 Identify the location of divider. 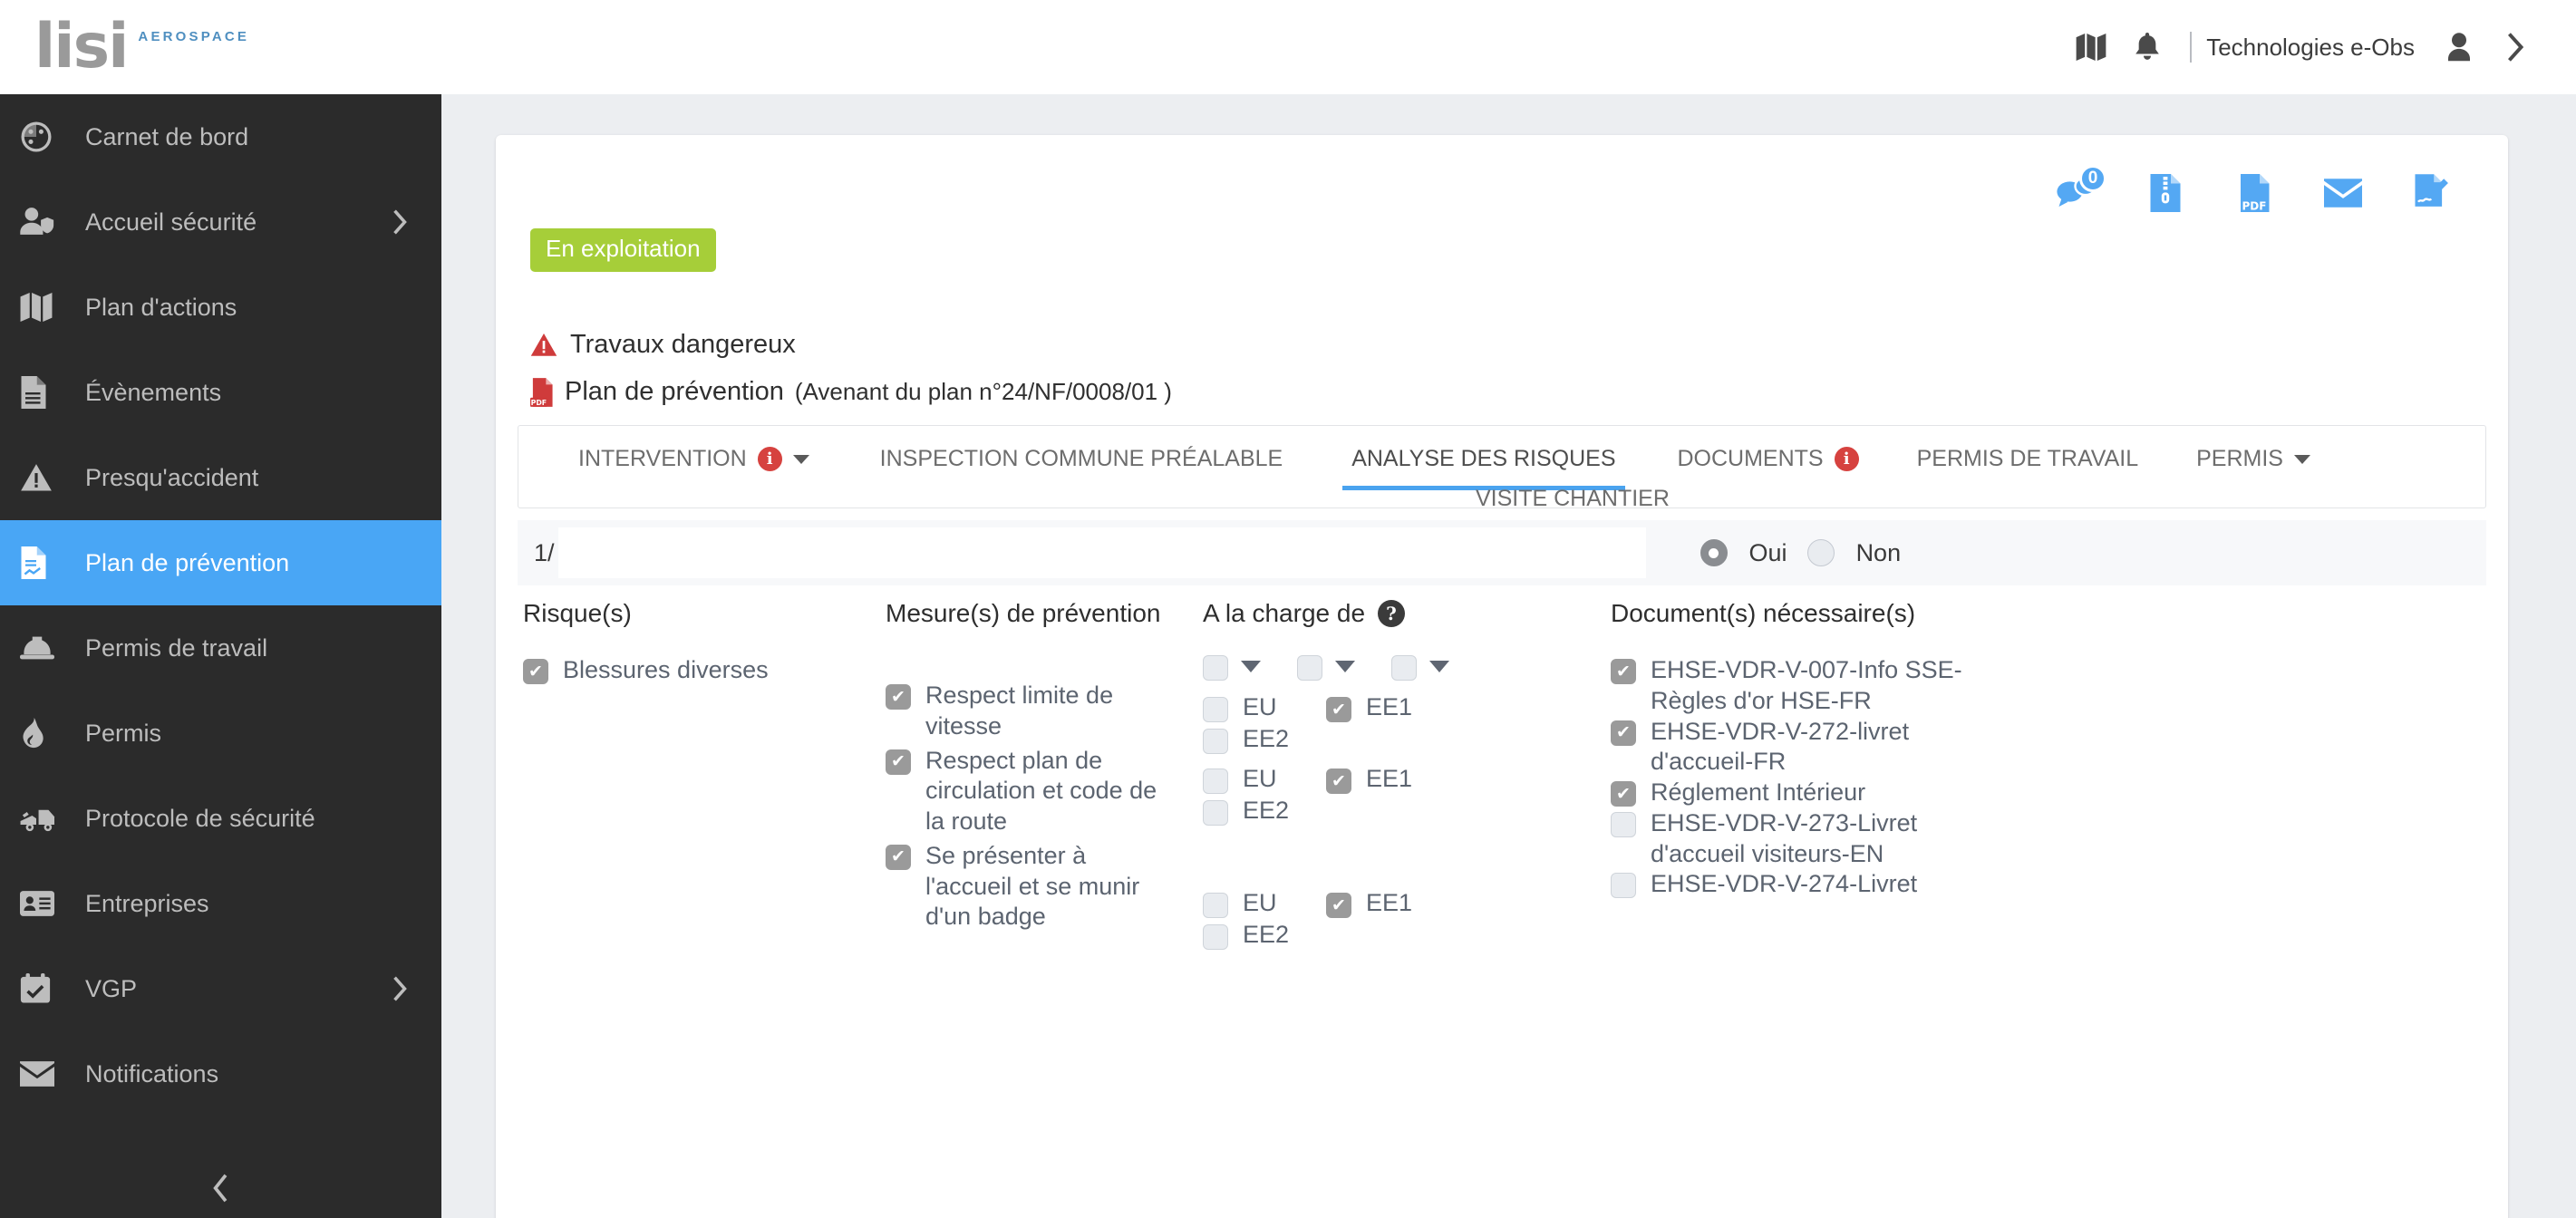
(2191, 47).